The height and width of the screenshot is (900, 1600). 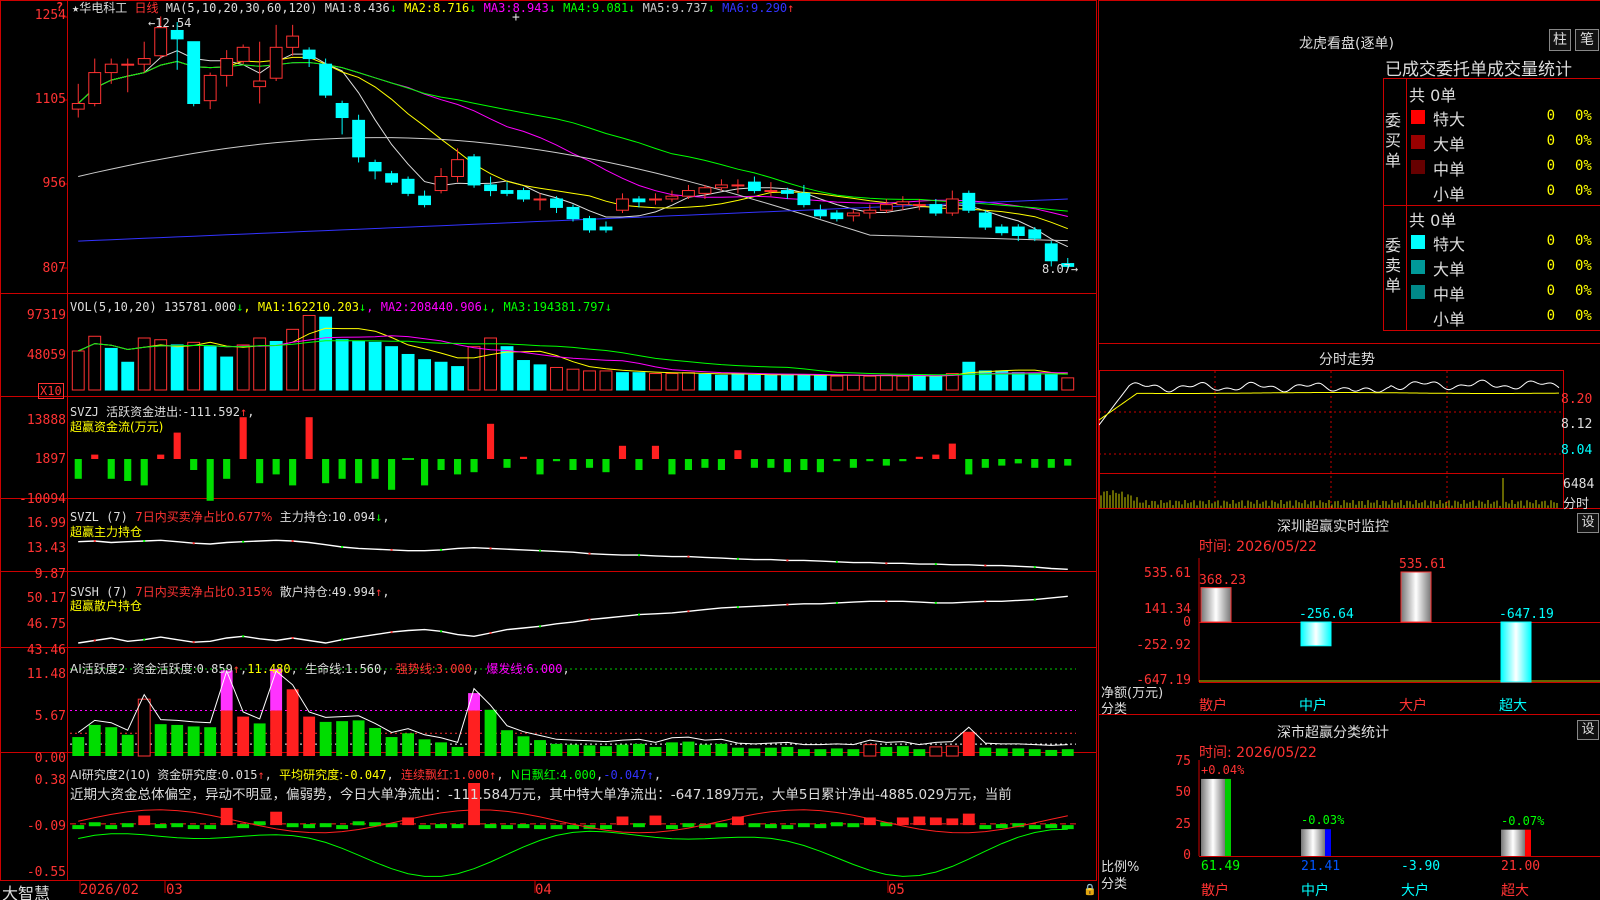 I want to click on research-green-line, so click(x=573, y=852).